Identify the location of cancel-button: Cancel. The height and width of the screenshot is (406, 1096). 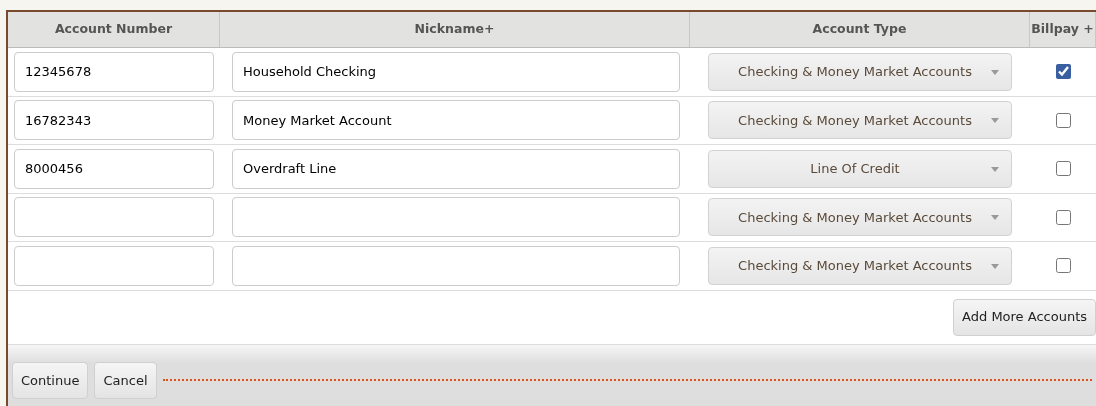
(125, 380).